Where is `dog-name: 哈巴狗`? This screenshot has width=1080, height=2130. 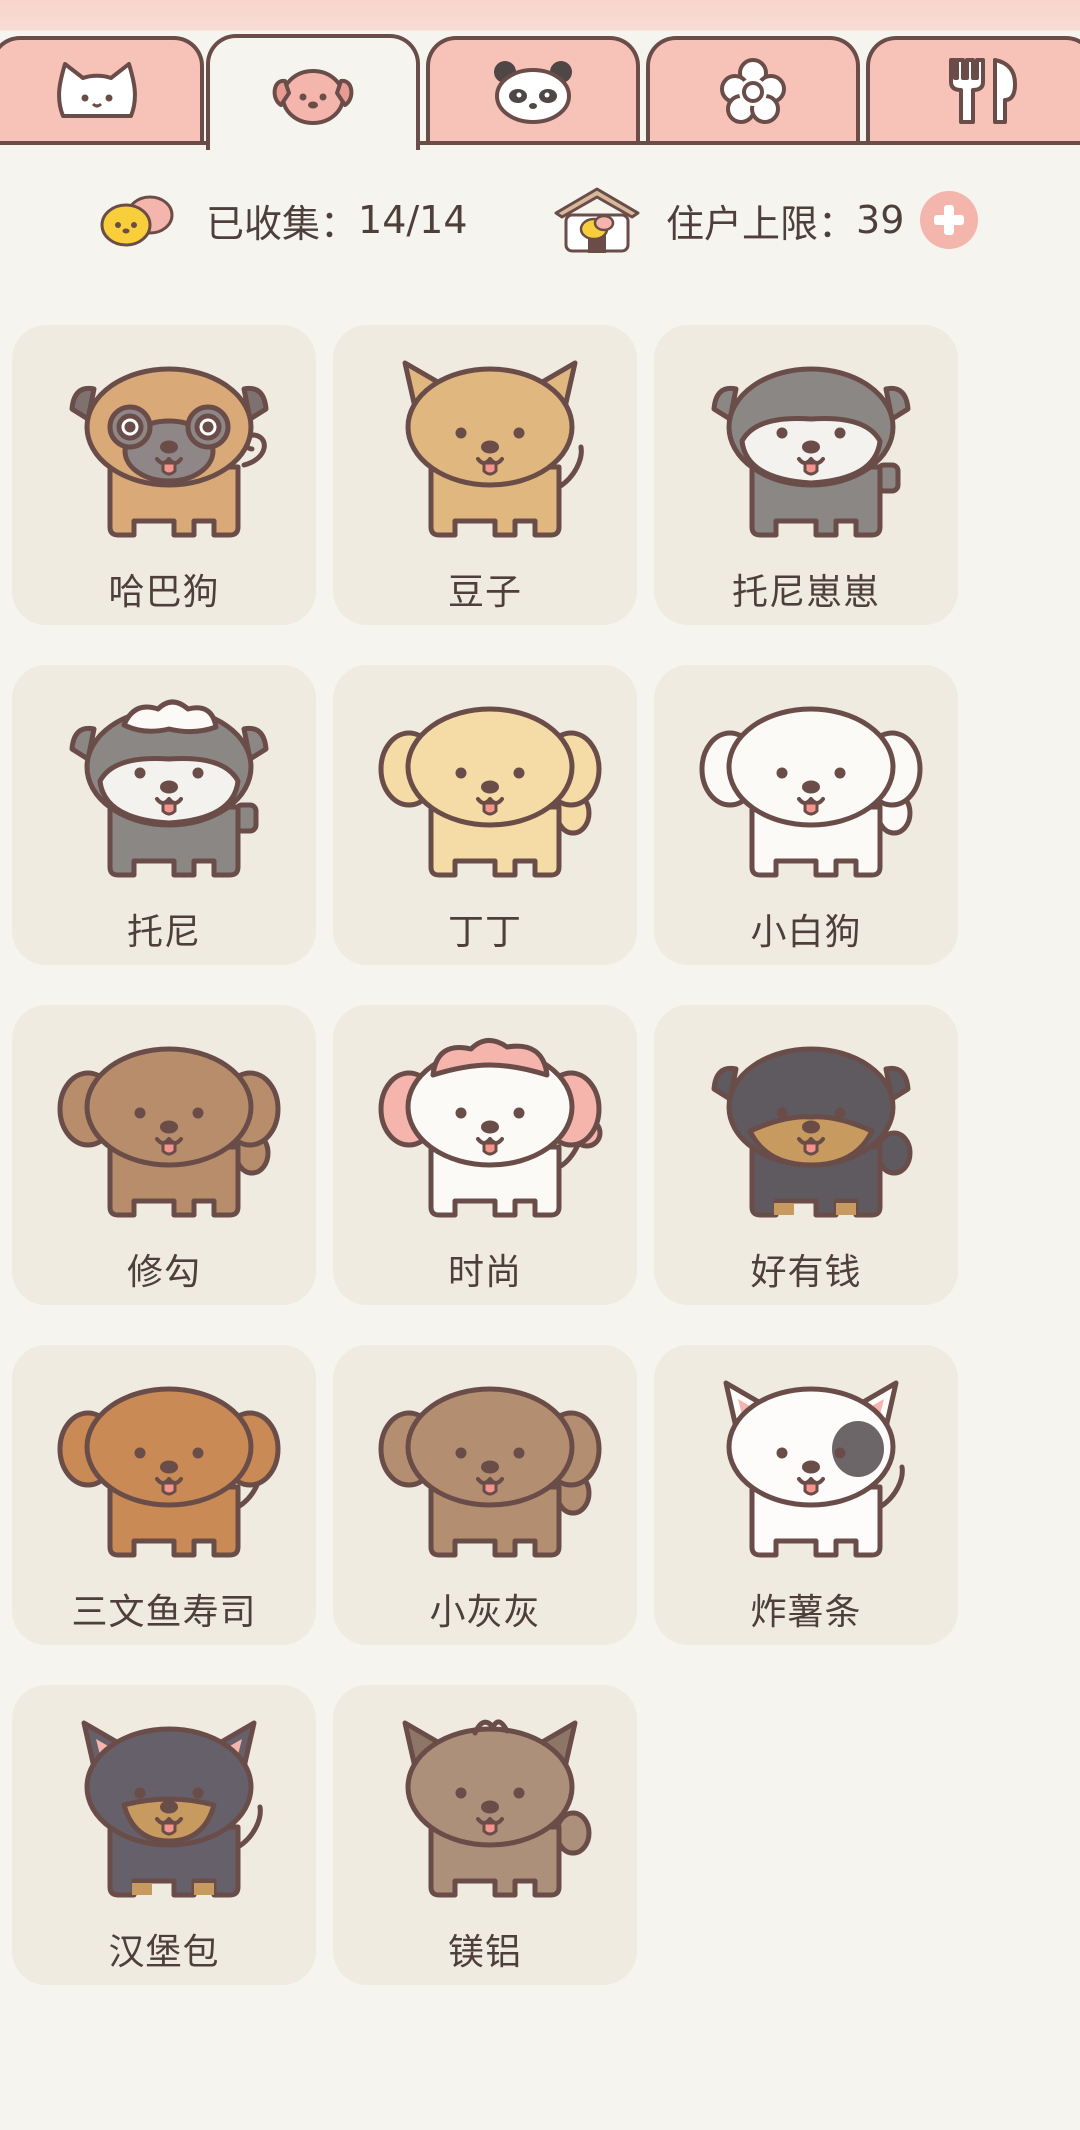
dog-name: 哈巴狗 is located at coordinates (164, 592).